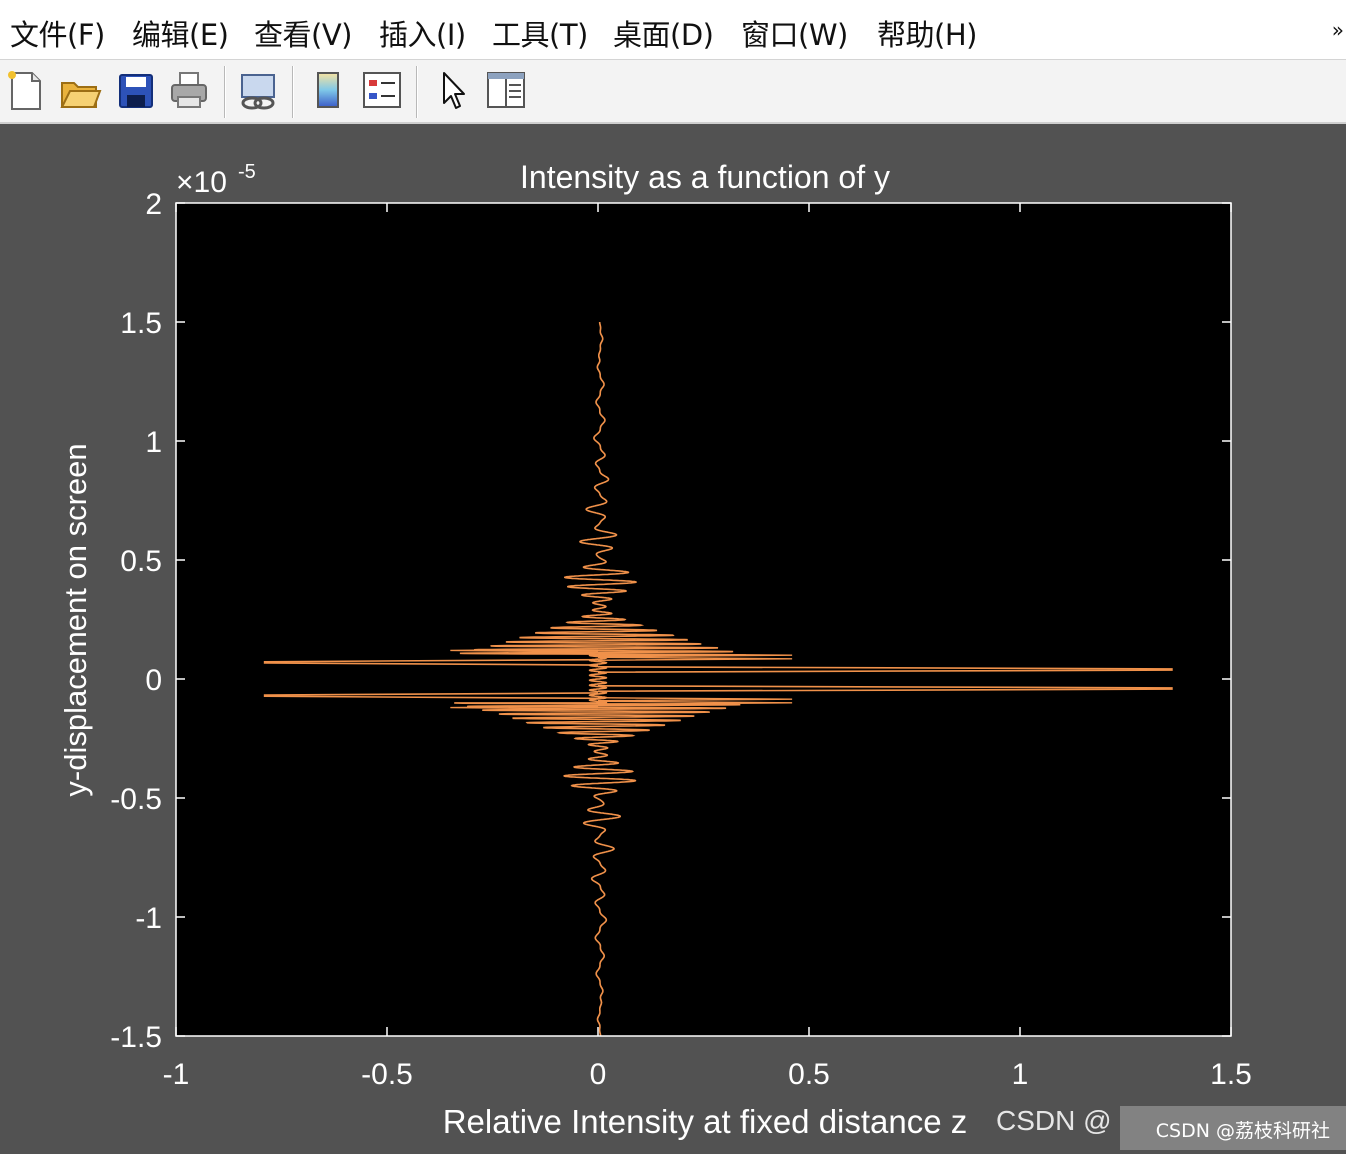 This screenshot has height=1154, width=1346. What do you see at coordinates (1338, 30) in the screenshot?
I see `menu-overflow-icon: »` at bounding box center [1338, 30].